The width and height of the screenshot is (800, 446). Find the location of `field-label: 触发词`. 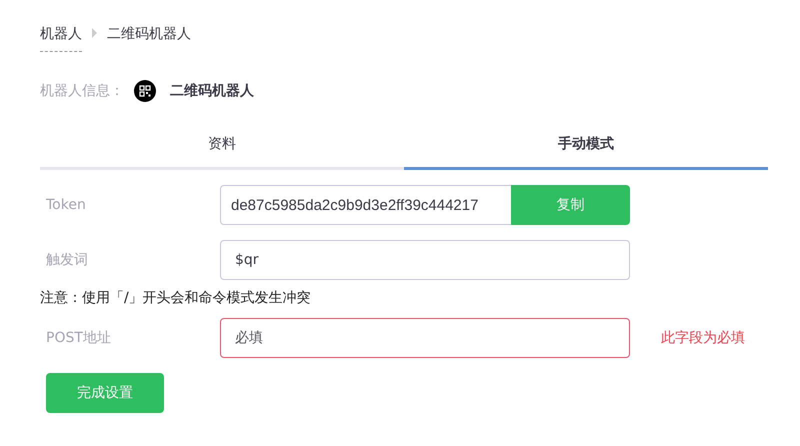

field-label: 触发词 is located at coordinates (67, 260).